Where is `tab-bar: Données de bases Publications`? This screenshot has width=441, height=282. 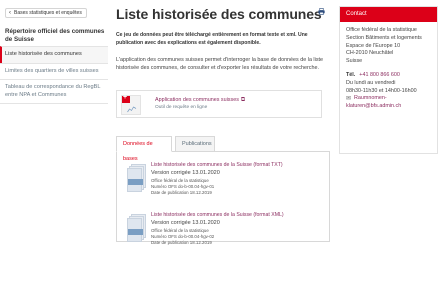
tab-bar: Données de bases Publications is located at coordinates (223, 149).